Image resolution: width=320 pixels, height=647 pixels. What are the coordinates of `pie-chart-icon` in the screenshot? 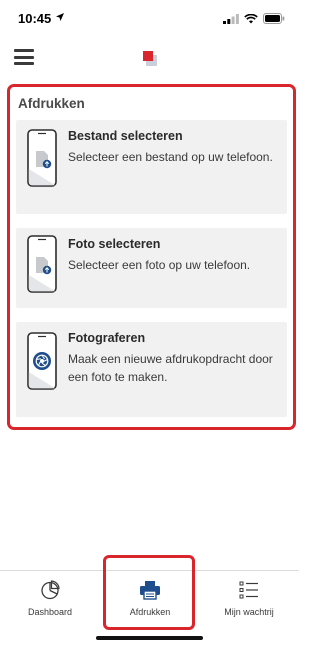 It's located at (50, 590).